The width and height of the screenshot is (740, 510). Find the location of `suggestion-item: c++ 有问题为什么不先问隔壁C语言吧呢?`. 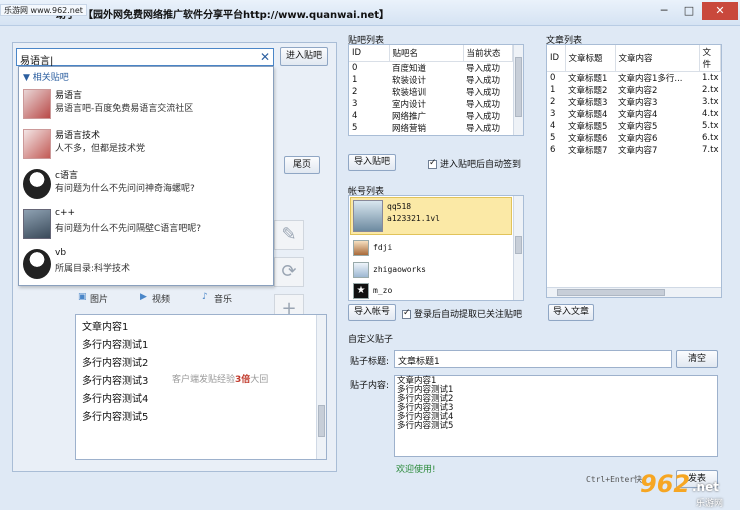

suggestion-item: c++ 有问题为什么不先问隔壁C语言吧呢? is located at coordinates (146, 224).